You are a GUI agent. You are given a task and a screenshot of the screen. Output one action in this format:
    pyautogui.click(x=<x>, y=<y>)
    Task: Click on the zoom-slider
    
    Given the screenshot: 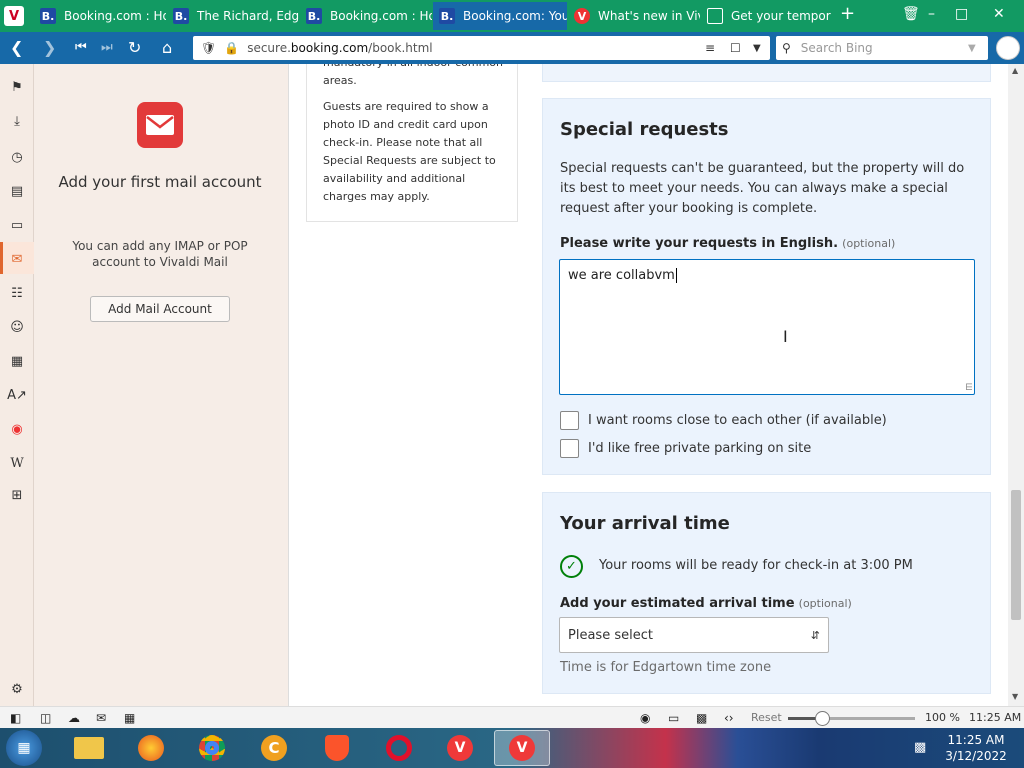 What is the action you would take?
    pyautogui.click(x=851, y=718)
    